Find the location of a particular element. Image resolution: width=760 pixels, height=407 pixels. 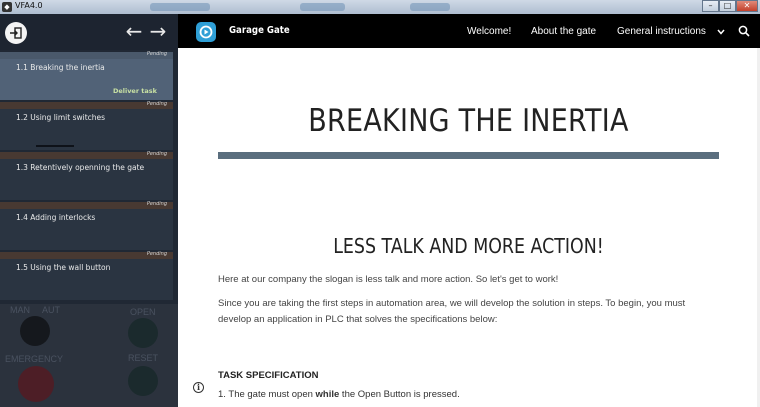

open-label: OPEN is located at coordinates (143, 312).